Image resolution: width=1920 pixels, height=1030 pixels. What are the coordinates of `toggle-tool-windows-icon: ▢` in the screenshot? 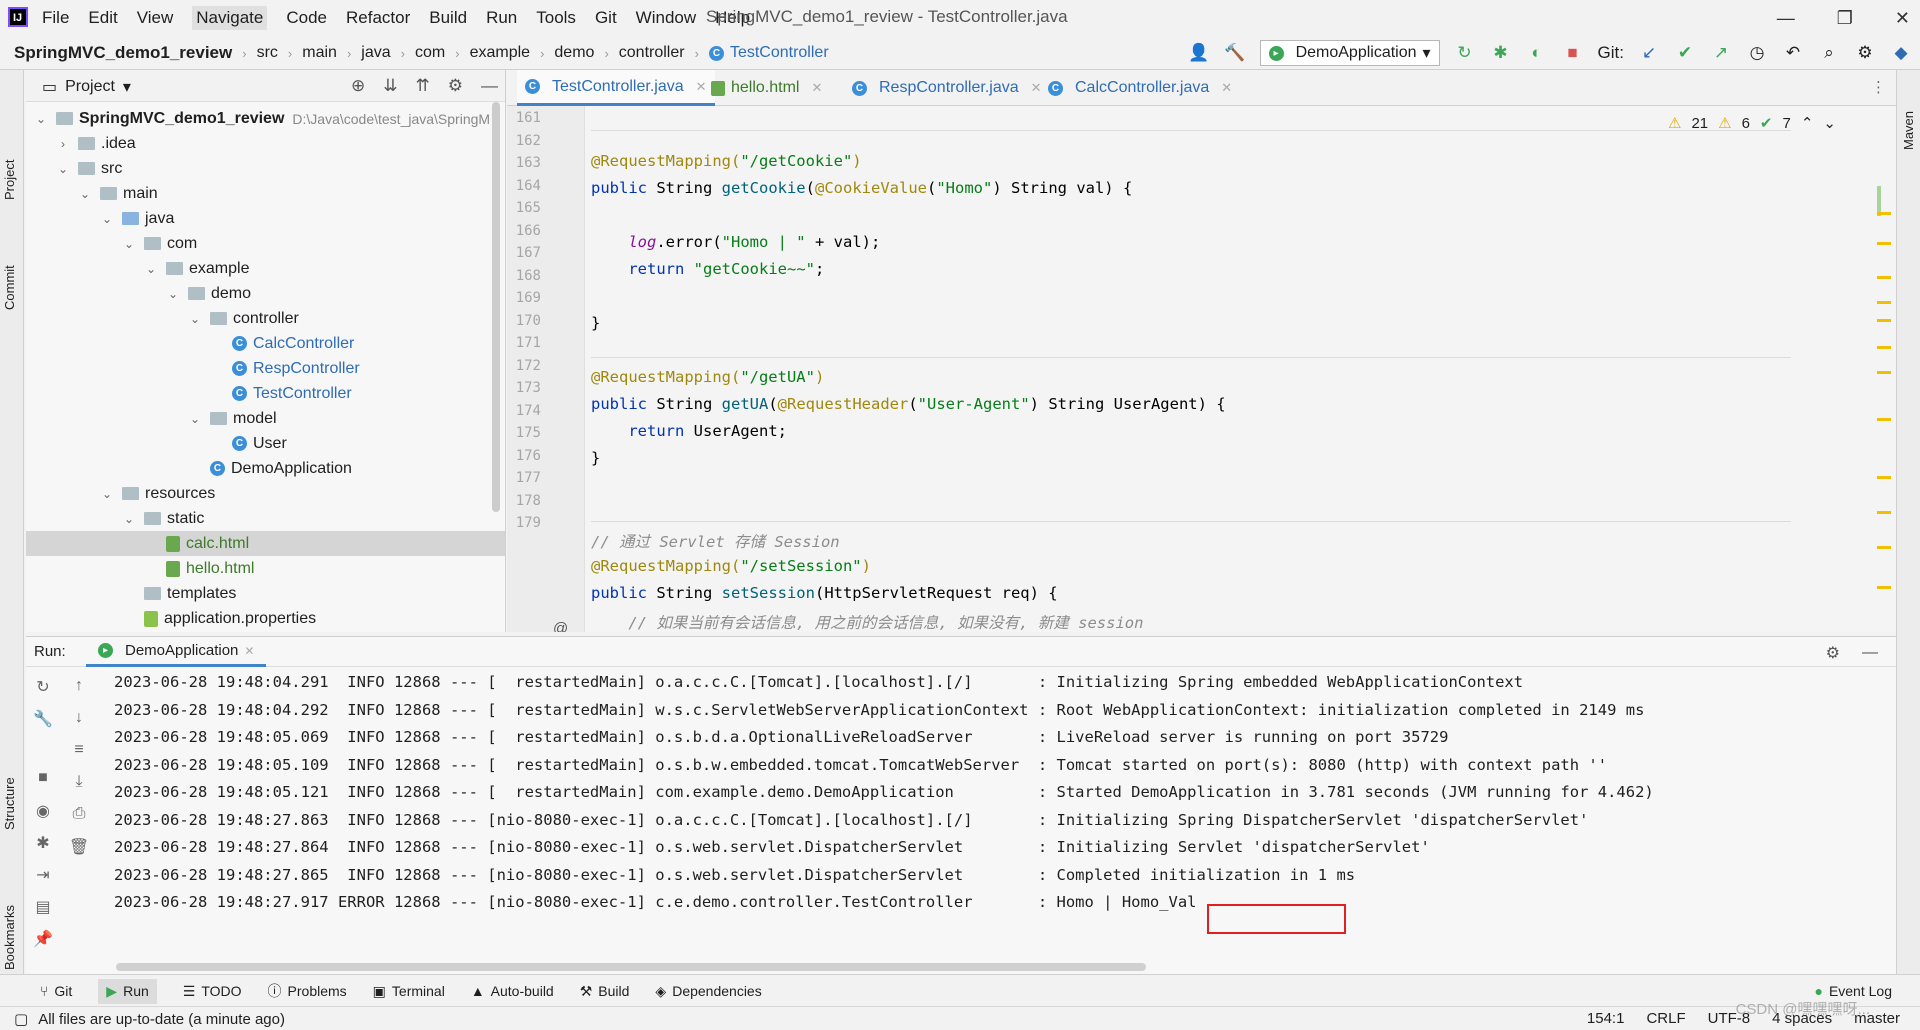 It's located at (21, 1019).